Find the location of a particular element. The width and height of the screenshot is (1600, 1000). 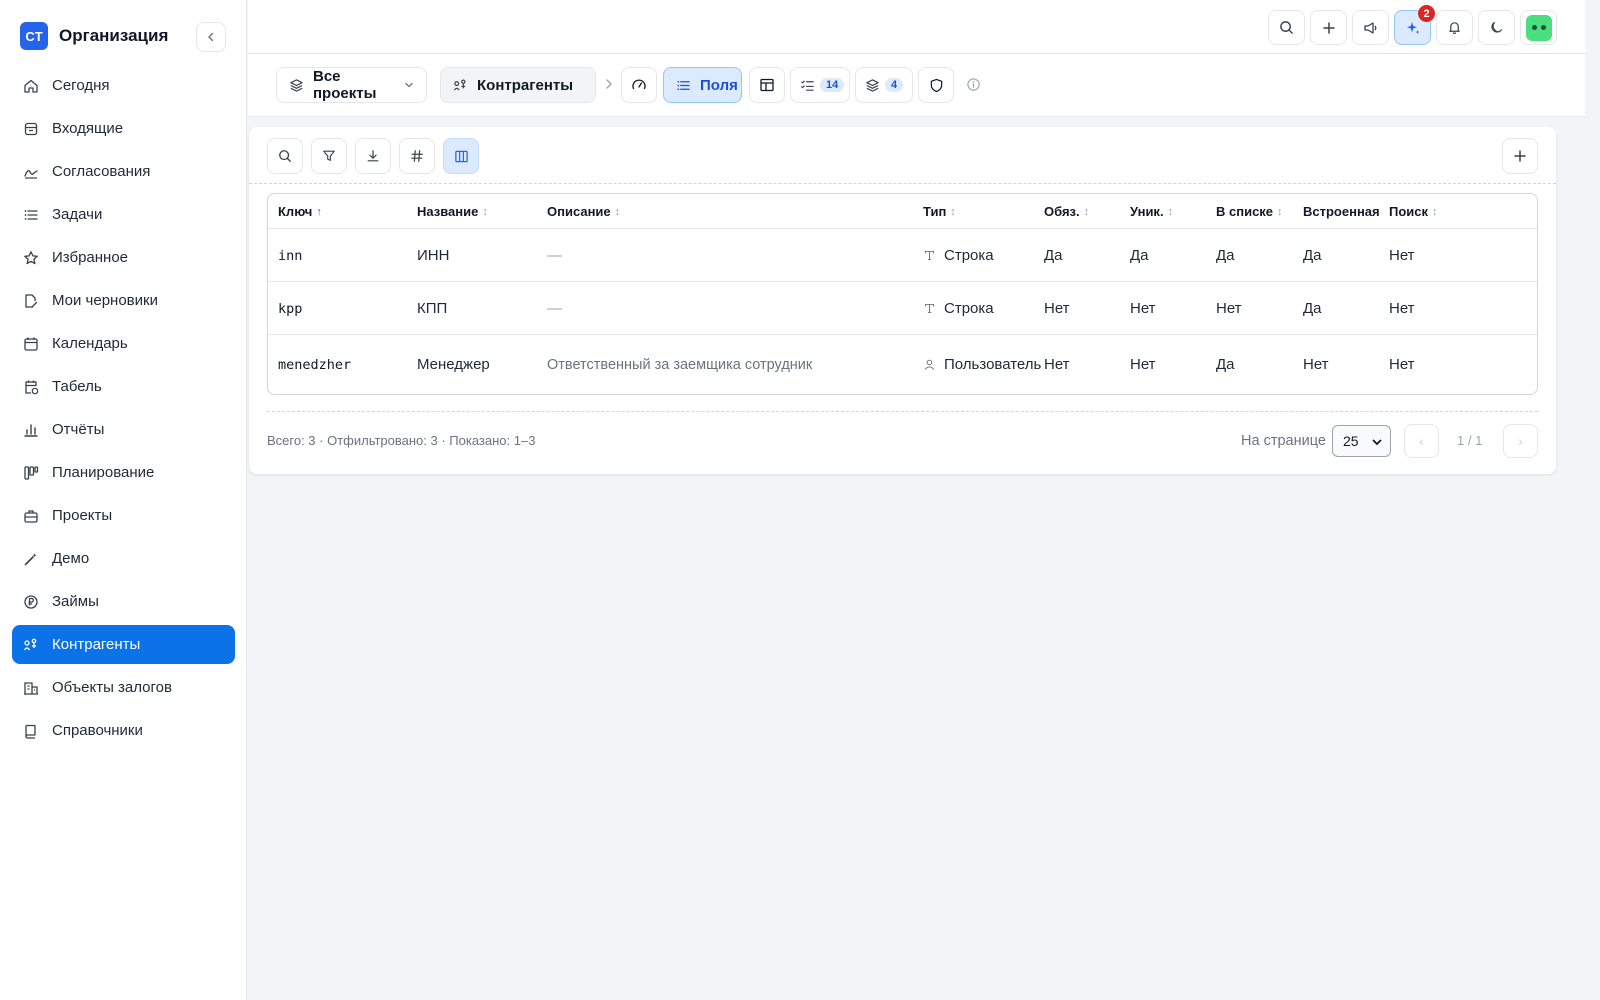

table-search-button is located at coordinates (285, 156).